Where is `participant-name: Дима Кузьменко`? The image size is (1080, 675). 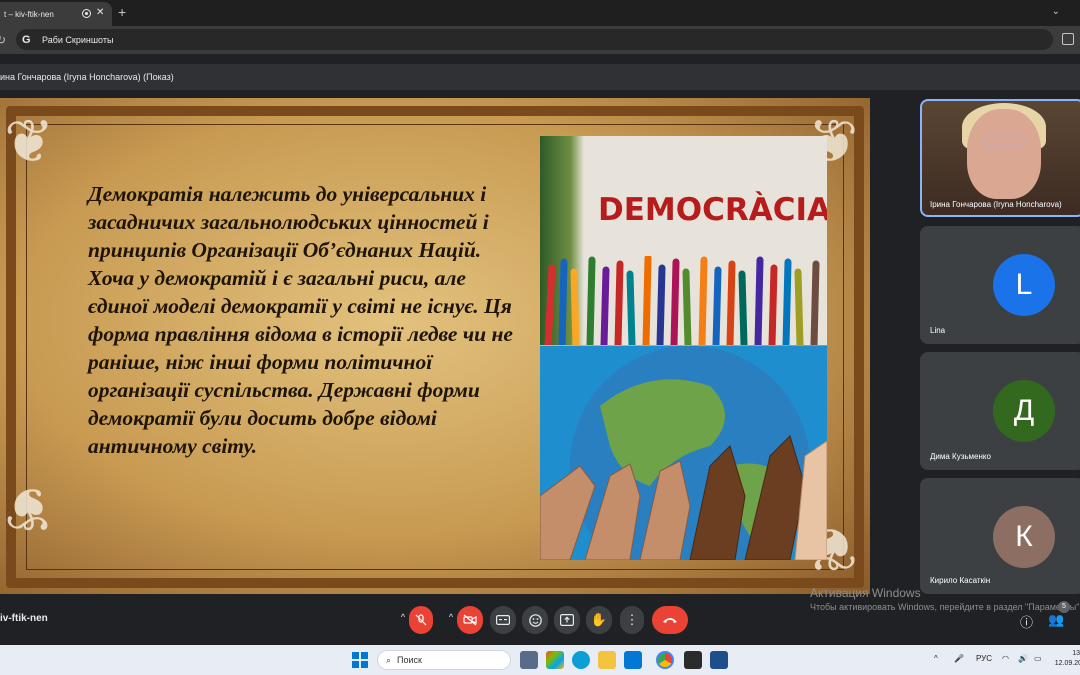 participant-name: Дима Кузьменко is located at coordinates (960, 456).